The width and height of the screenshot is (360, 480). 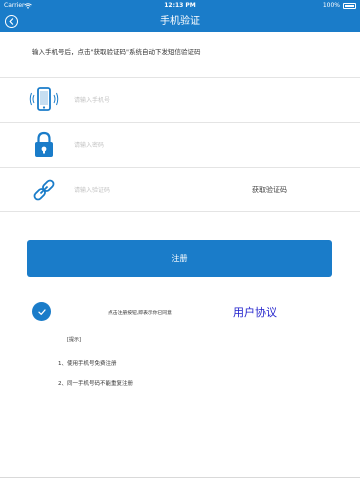 I want to click on register-button: 注册, so click(x=179, y=258).